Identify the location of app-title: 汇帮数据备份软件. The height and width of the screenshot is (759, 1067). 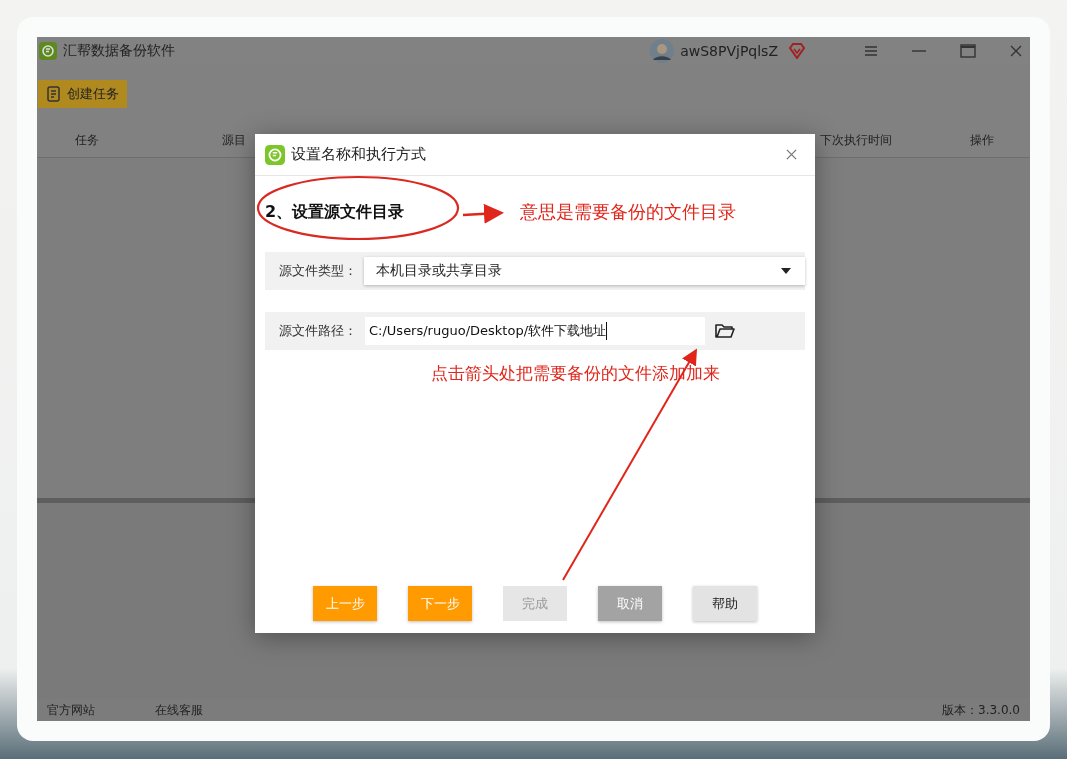
(119, 50).